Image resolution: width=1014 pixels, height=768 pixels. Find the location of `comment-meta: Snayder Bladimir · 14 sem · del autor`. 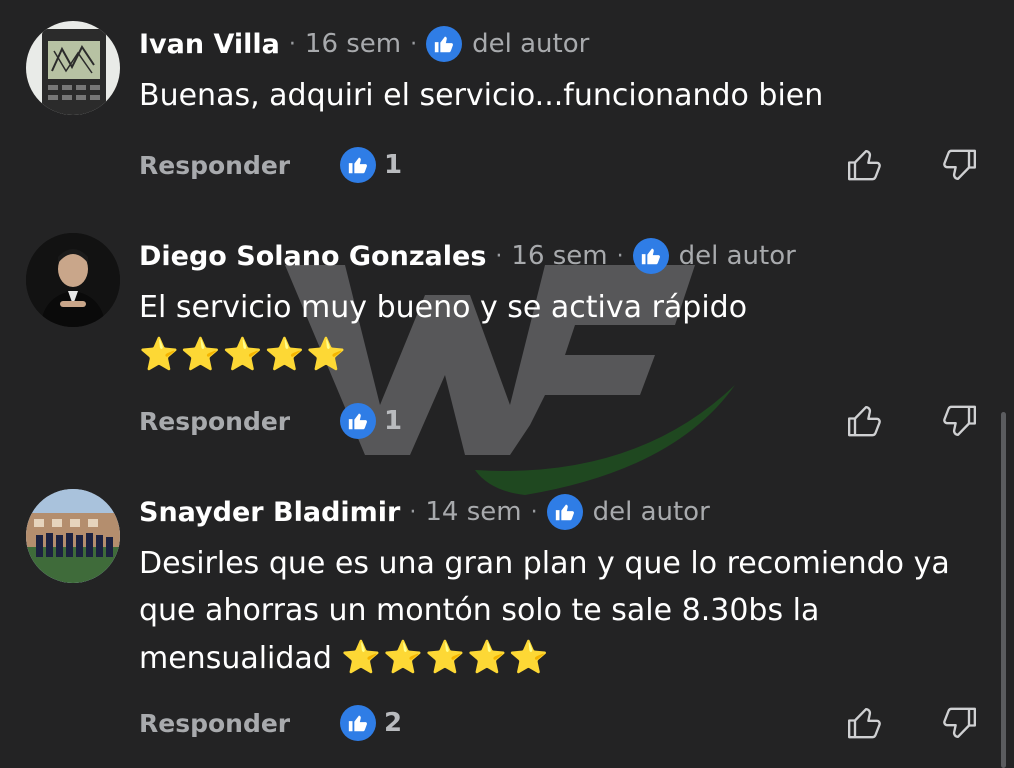

comment-meta: Snayder Bladimir · 14 sem · del autor is located at coordinates (424, 512).